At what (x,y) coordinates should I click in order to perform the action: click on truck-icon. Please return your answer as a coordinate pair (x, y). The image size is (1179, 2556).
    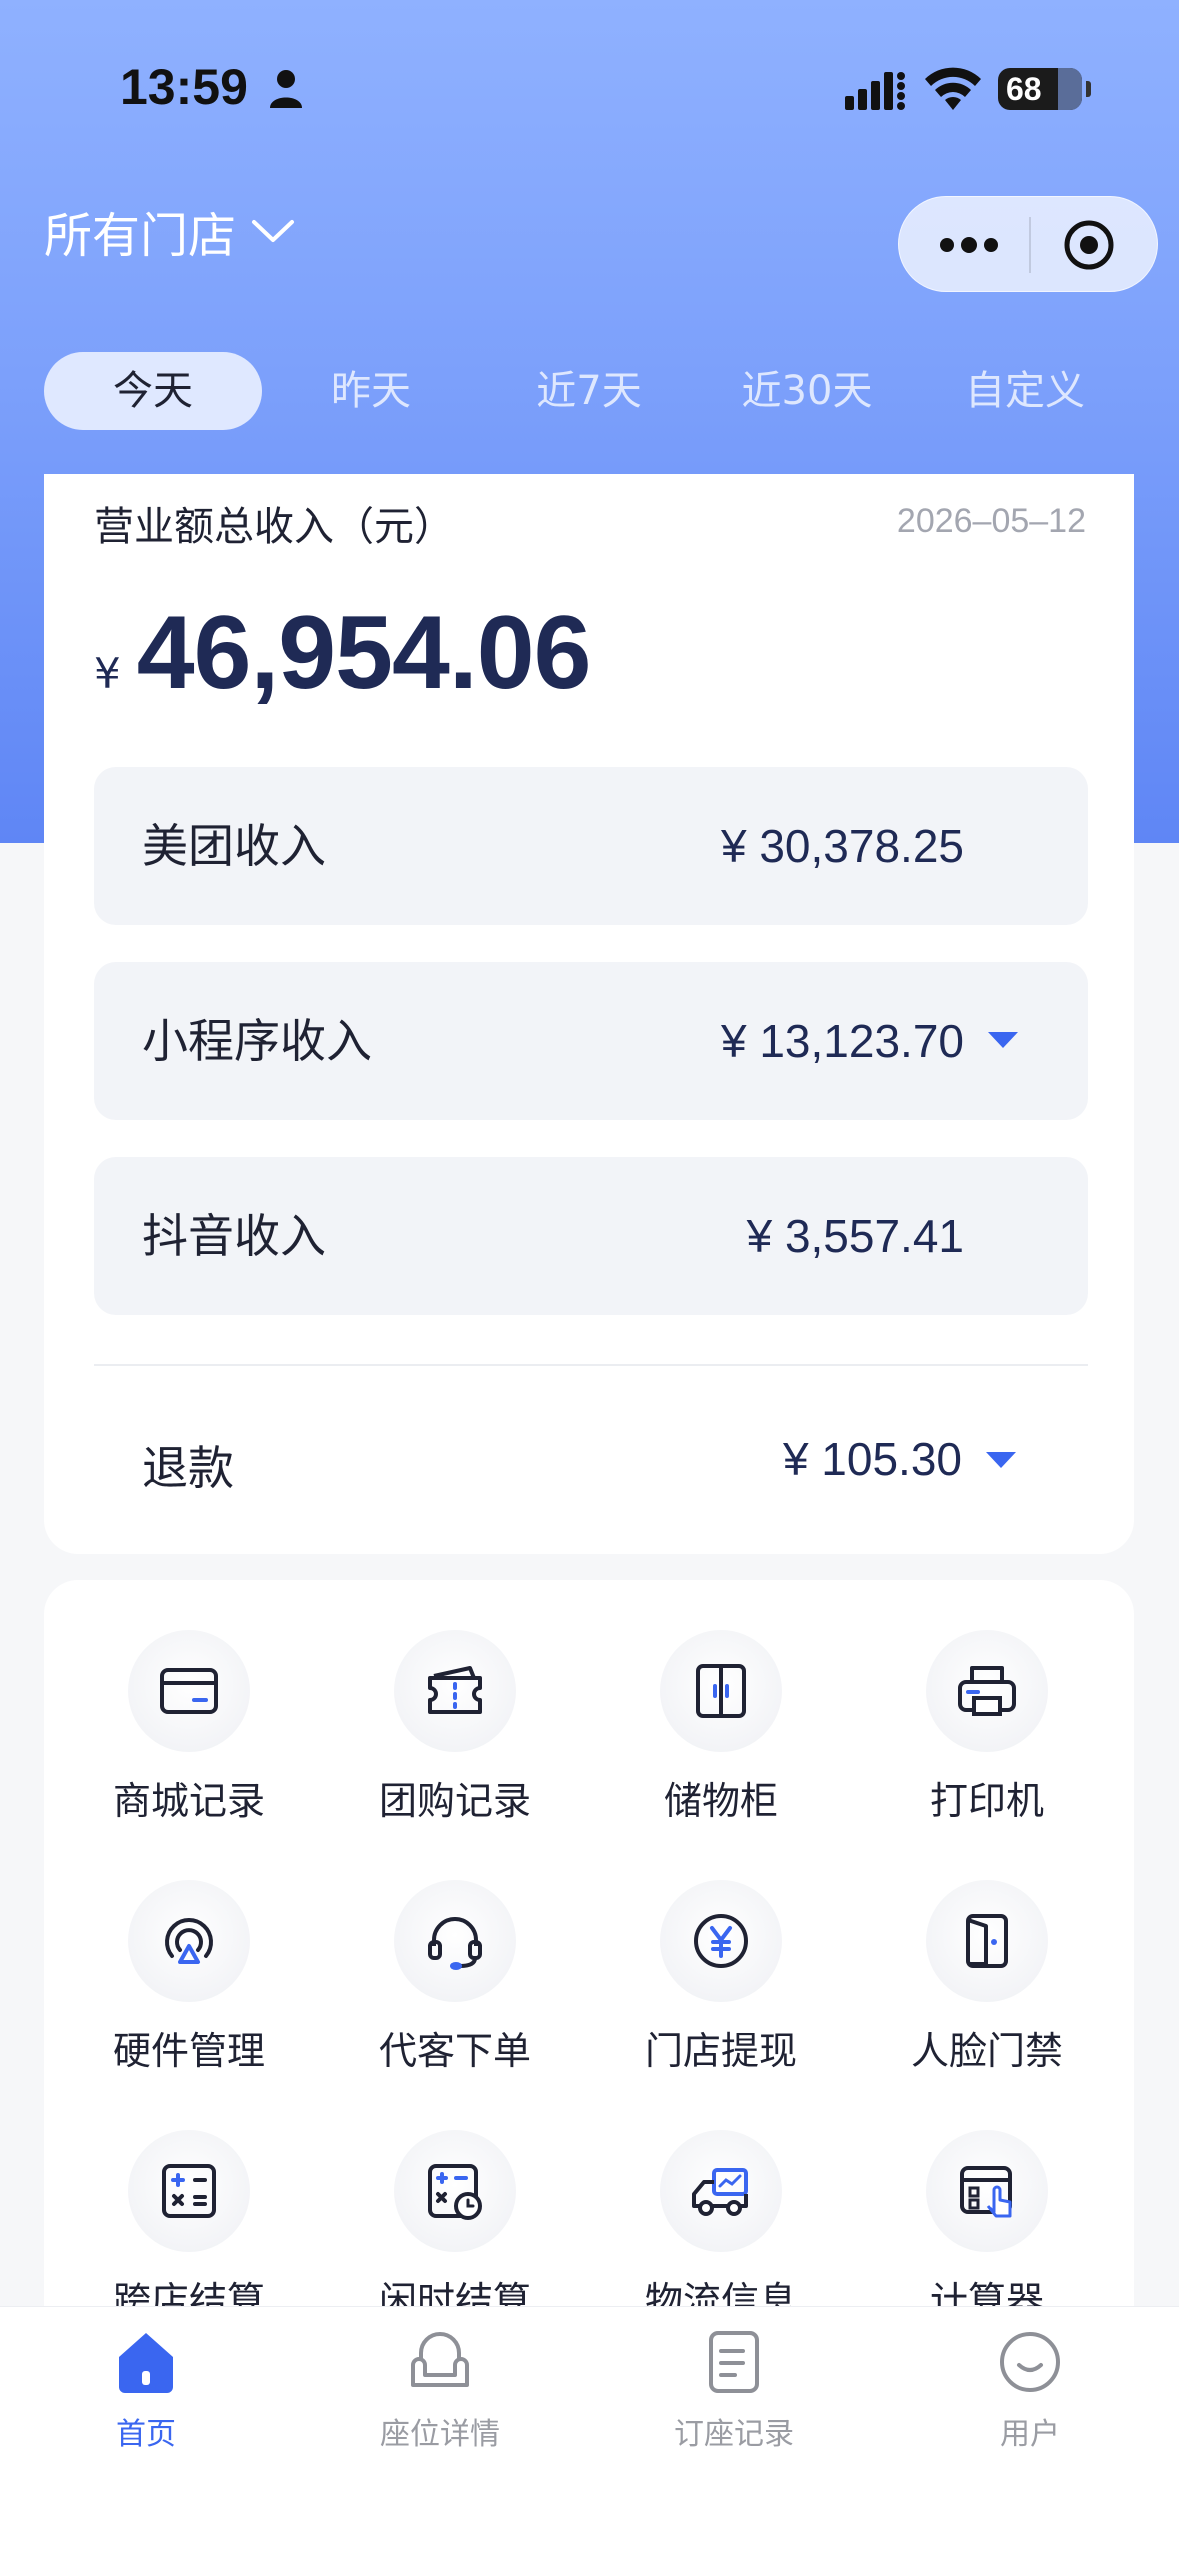
    Looking at the image, I should click on (720, 2192).